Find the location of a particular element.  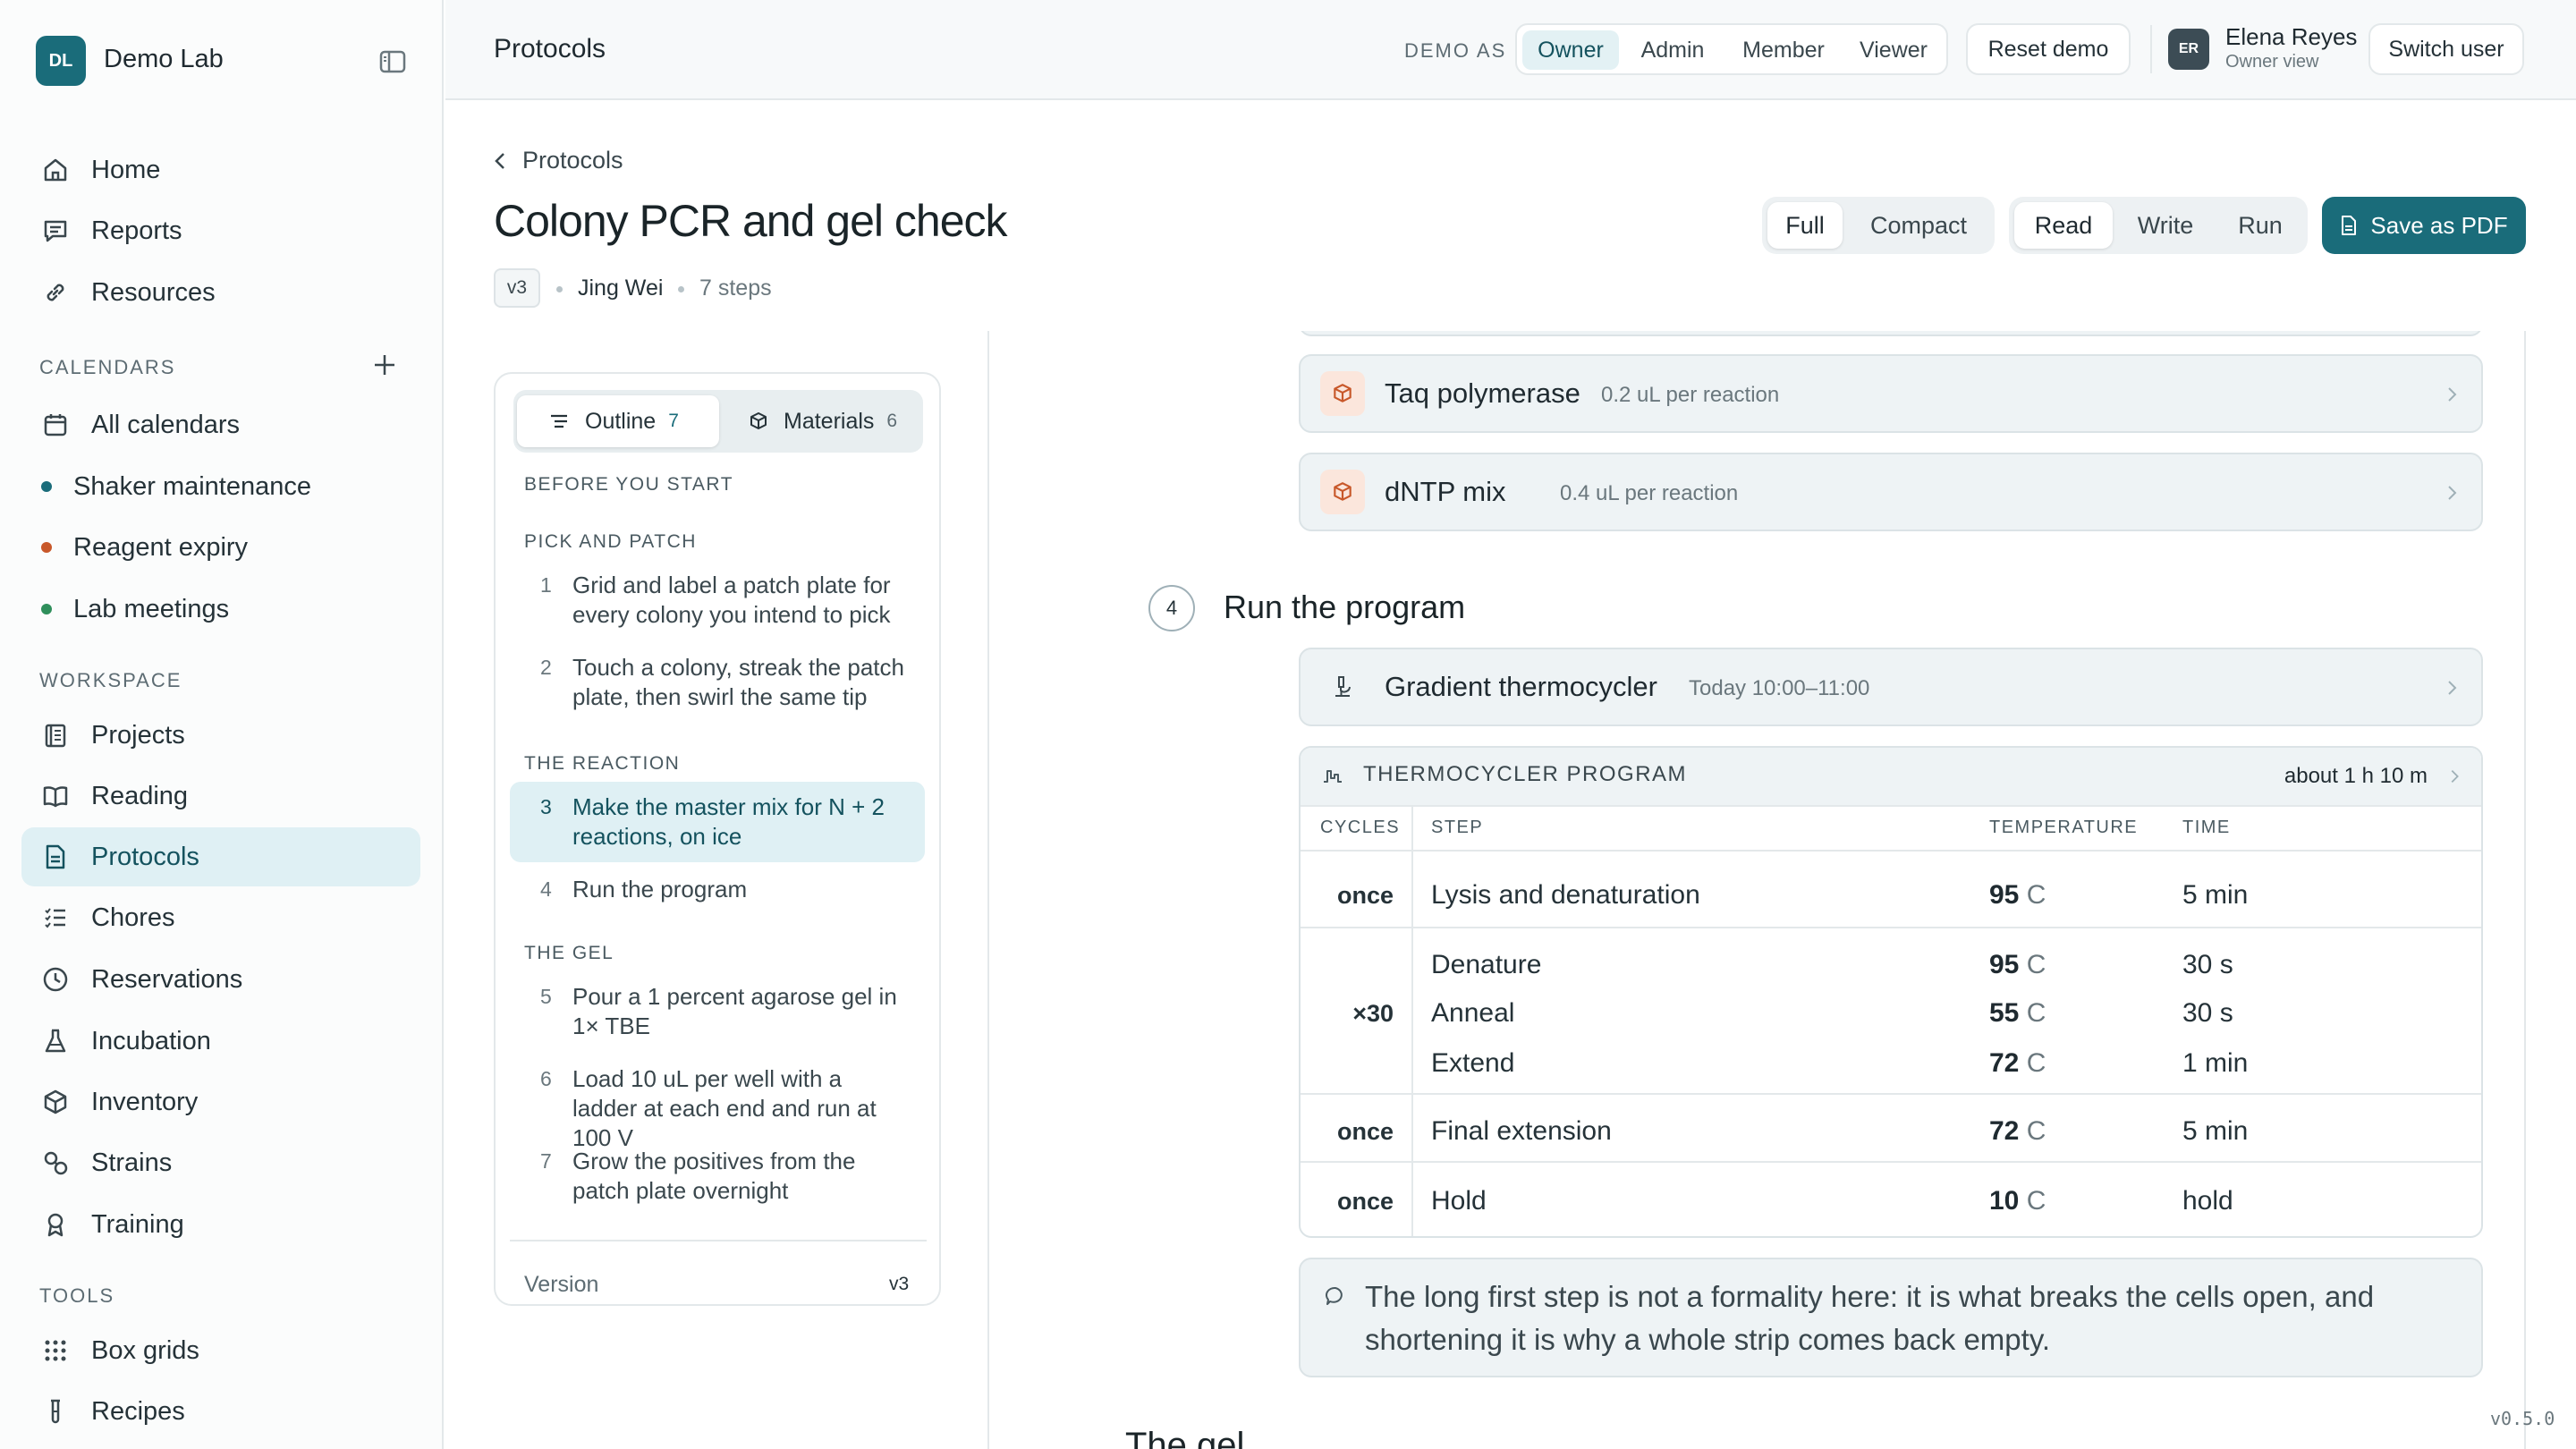

tab-materials-count: 6 is located at coordinates (892, 421).